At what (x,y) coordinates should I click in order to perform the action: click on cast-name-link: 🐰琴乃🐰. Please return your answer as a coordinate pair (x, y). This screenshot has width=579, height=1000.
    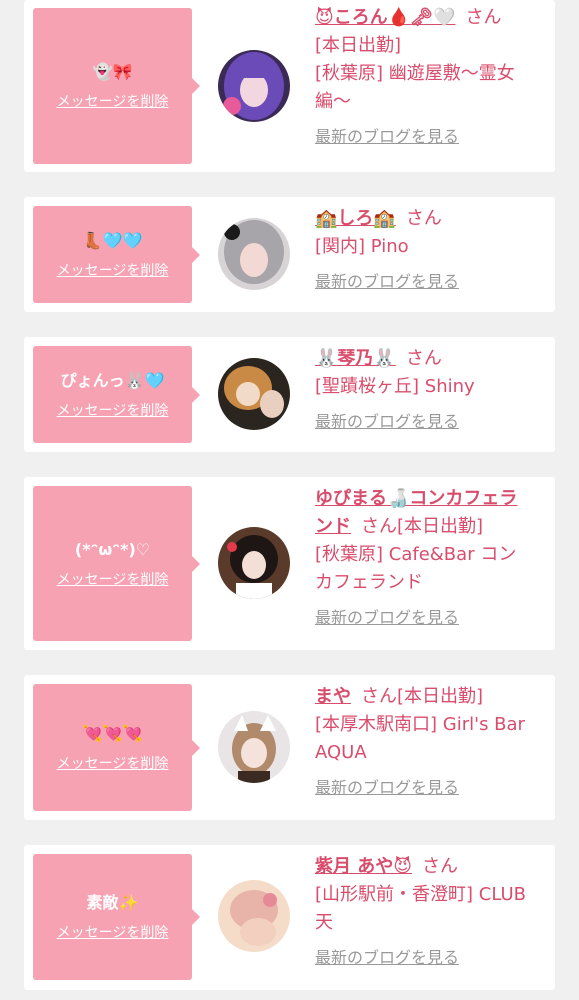
    Looking at the image, I should click on (355, 358).